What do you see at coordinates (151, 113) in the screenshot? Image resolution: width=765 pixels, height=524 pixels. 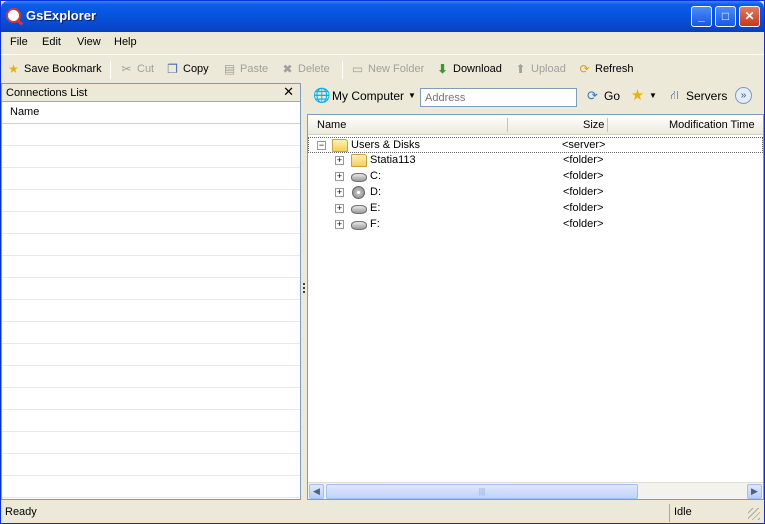 I see `connections-column-header: Name` at bounding box center [151, 113].